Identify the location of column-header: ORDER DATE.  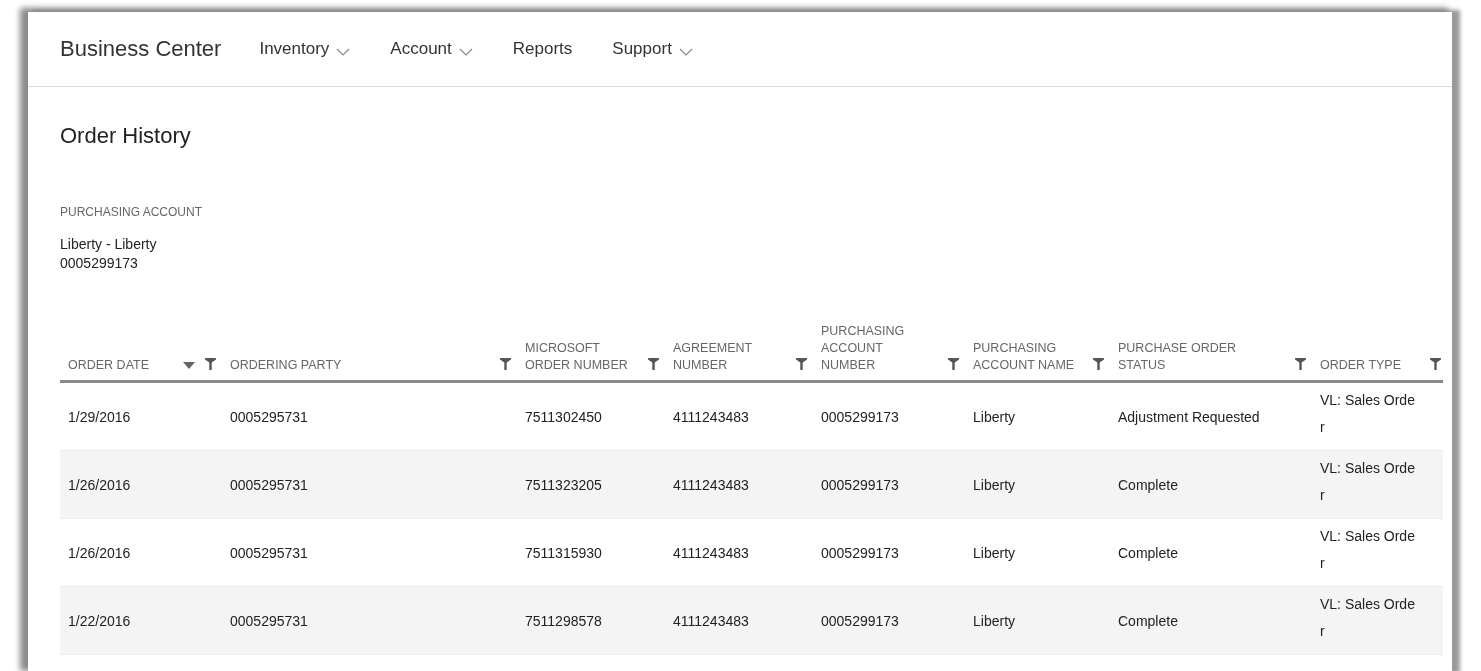
(141, 347).